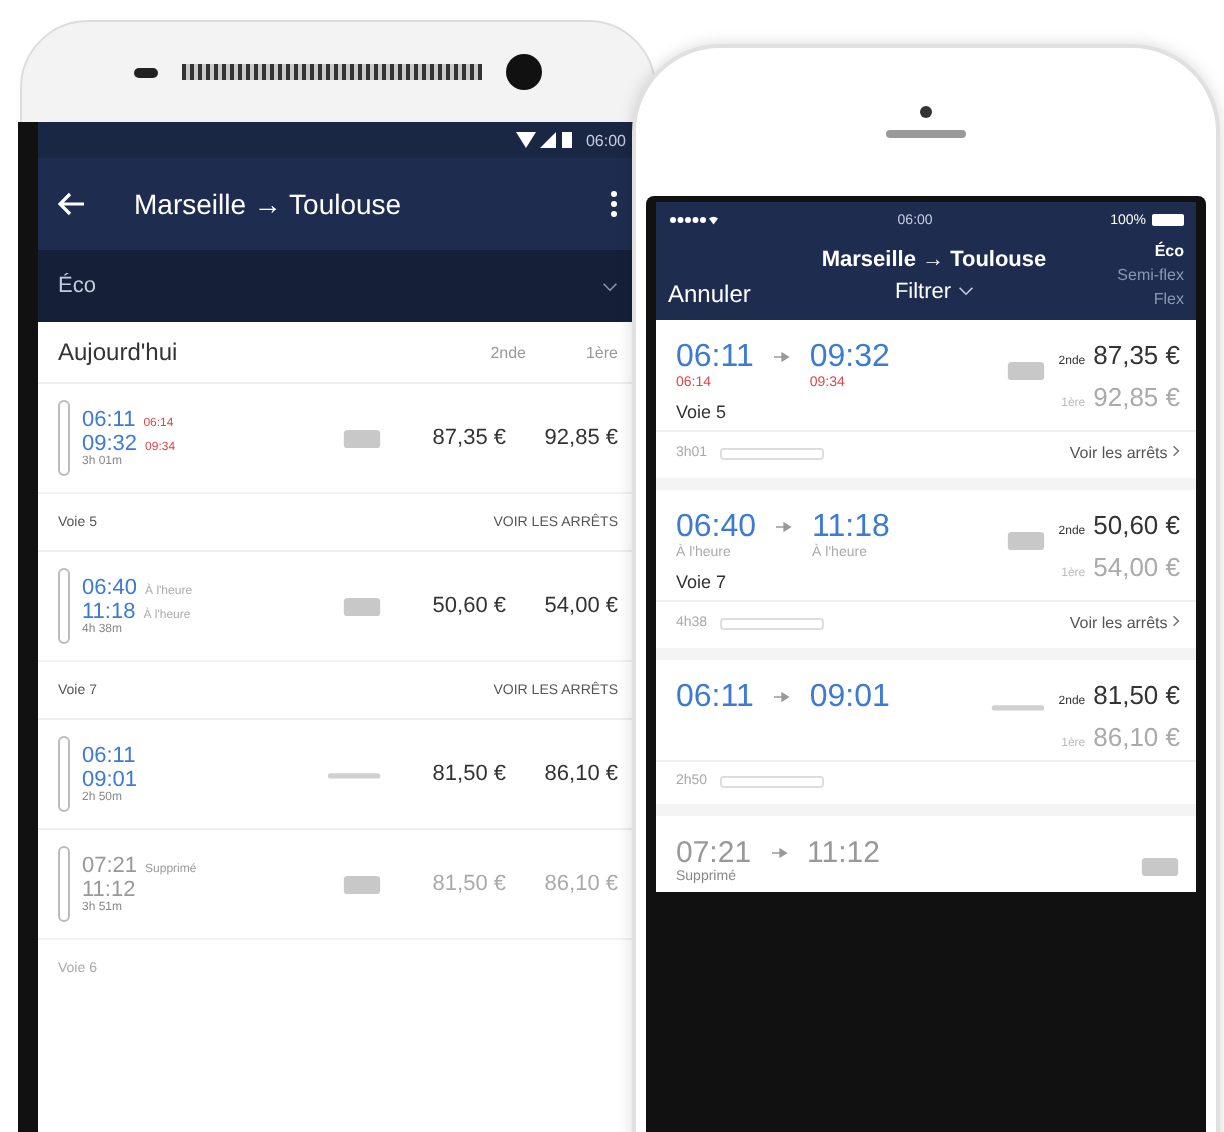  What do you see at coordinates (702, 412) in the screenshot?
I see `platform-label: Voie 5` at bounding box center [702, 412].